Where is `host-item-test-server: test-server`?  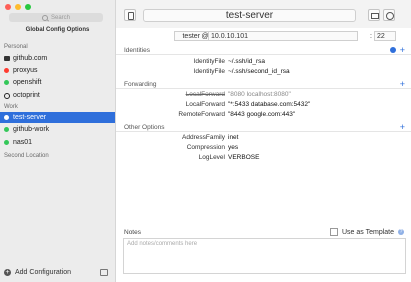
host-item-test-server: test-server is located at coordinates (57, 117).